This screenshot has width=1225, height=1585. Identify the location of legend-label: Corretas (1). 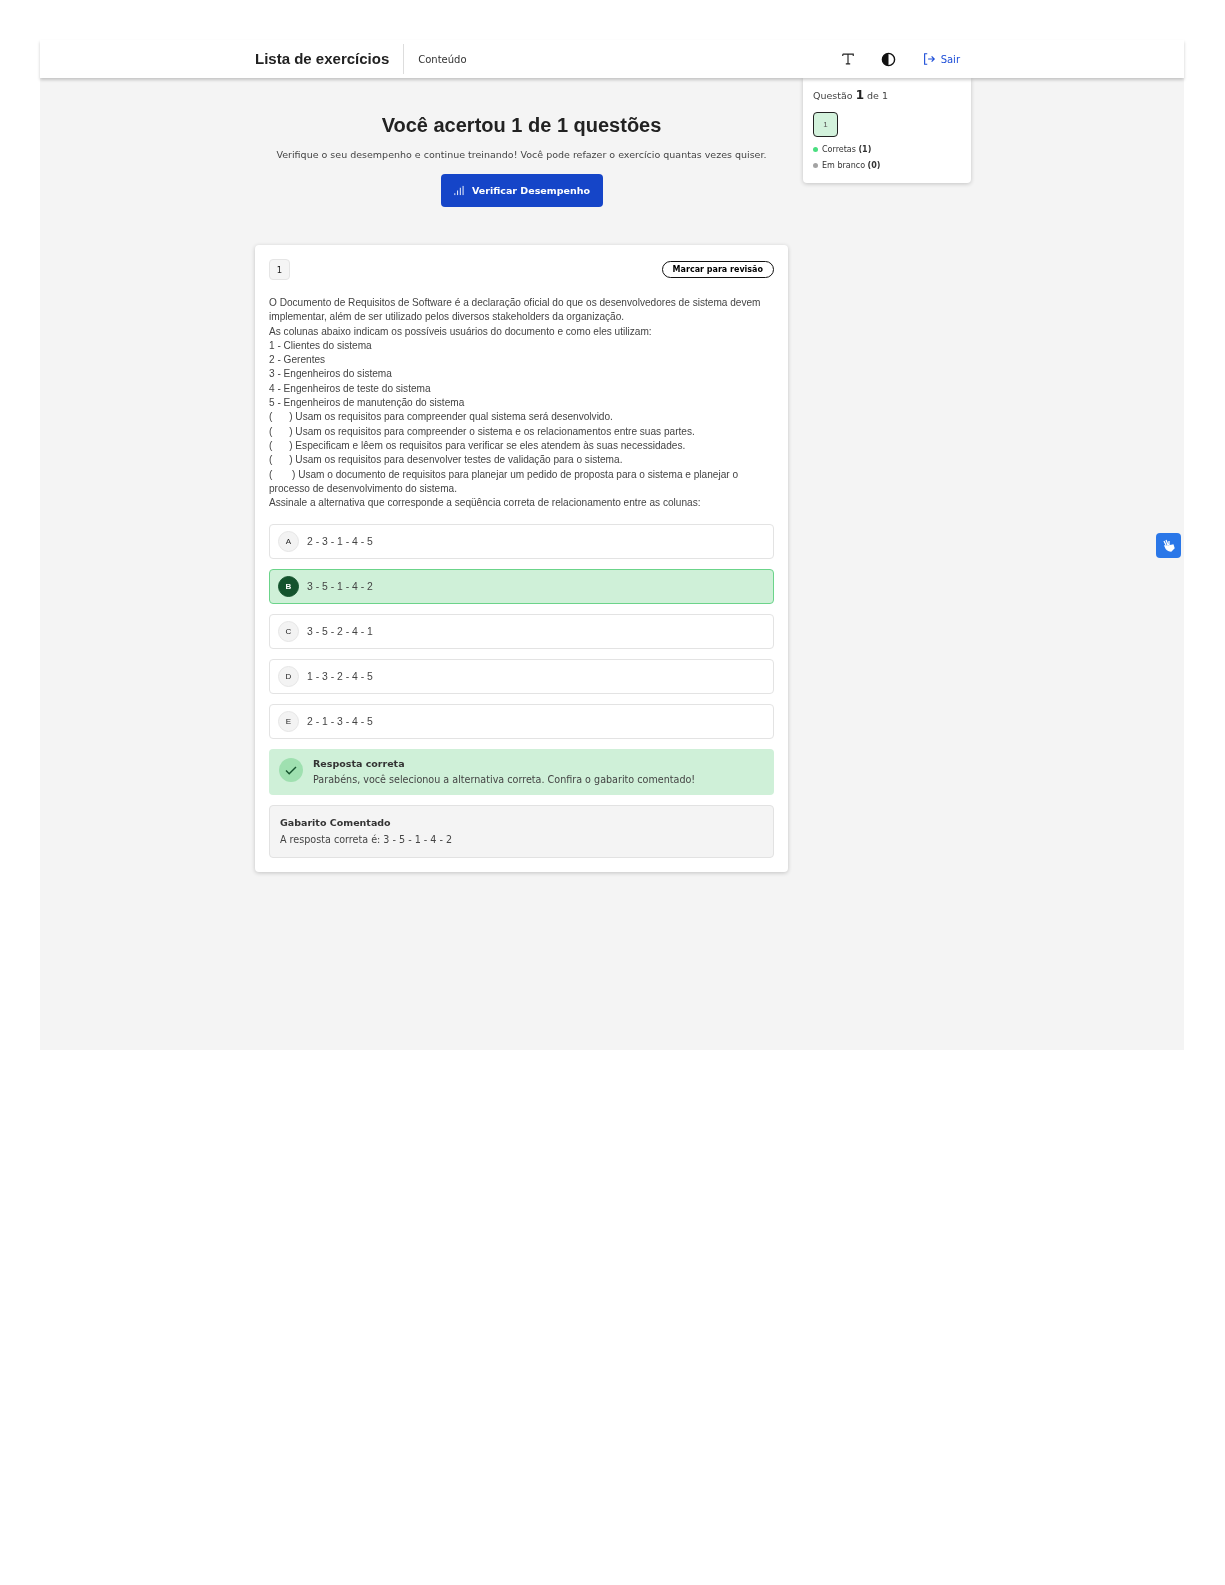
(847, 149).